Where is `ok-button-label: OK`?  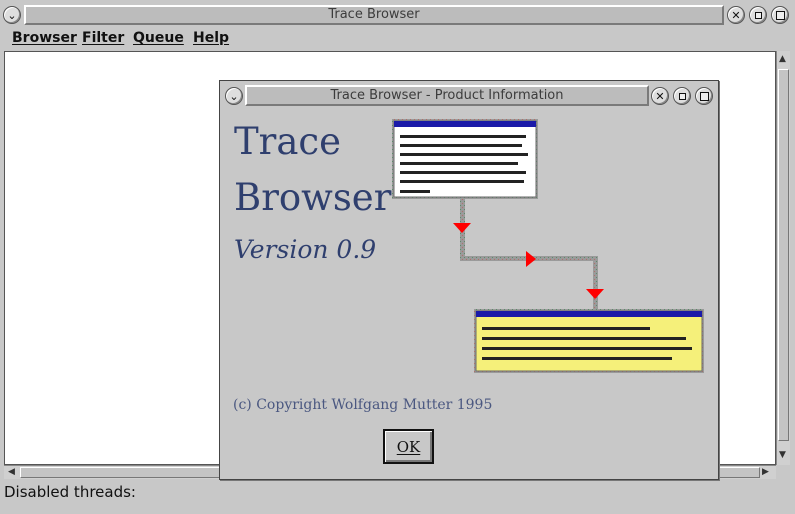
ok-button-label: OK is located at coordinates (408, 446).